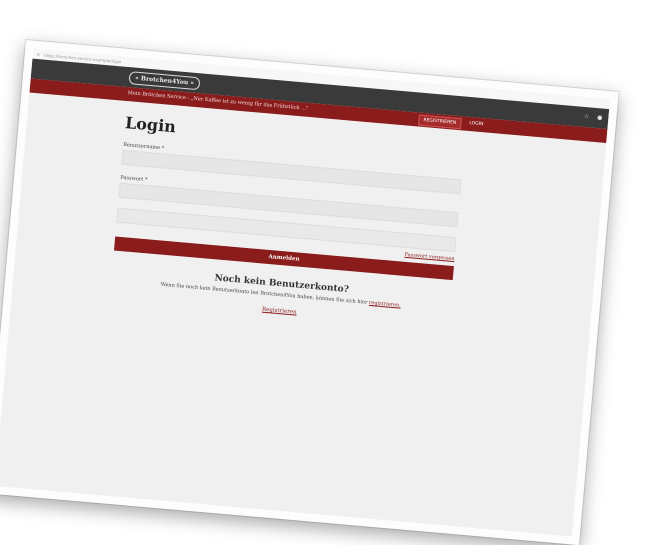  Describe the element at coordinates (385, 304) in the screenshot. I see `signup-inline-link: registrieren.` at that location.